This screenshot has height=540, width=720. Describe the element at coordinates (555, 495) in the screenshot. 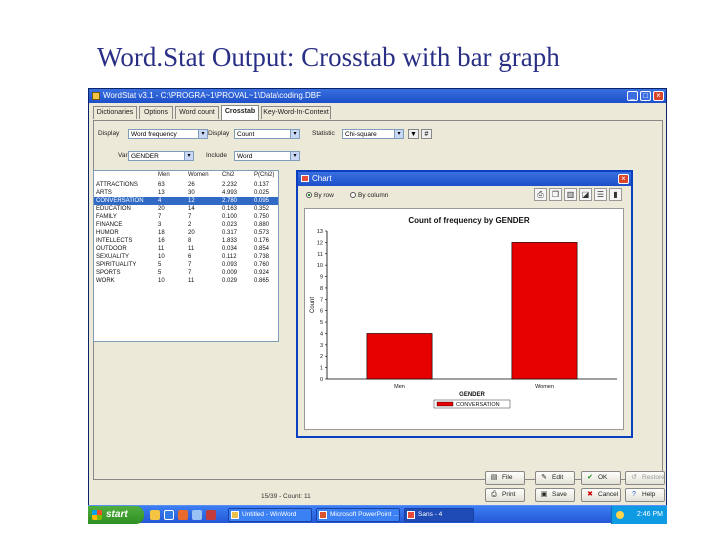

I see `save-button: ▣ Save` at that location.